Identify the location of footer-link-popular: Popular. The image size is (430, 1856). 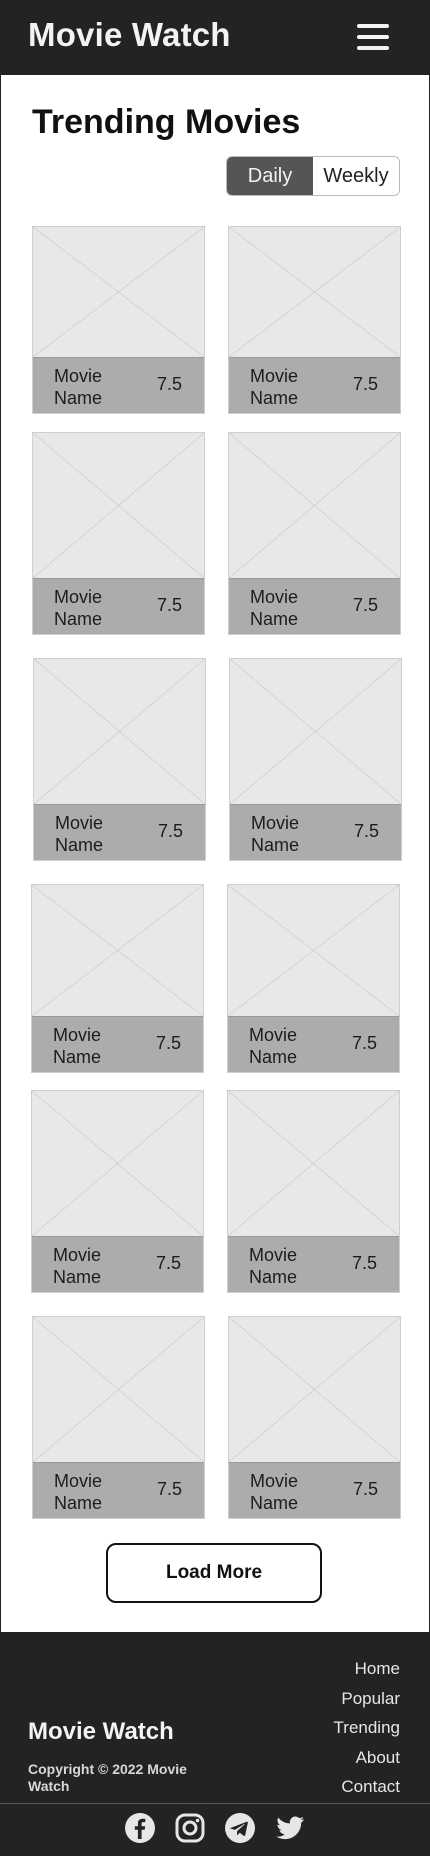
(367, 1699).